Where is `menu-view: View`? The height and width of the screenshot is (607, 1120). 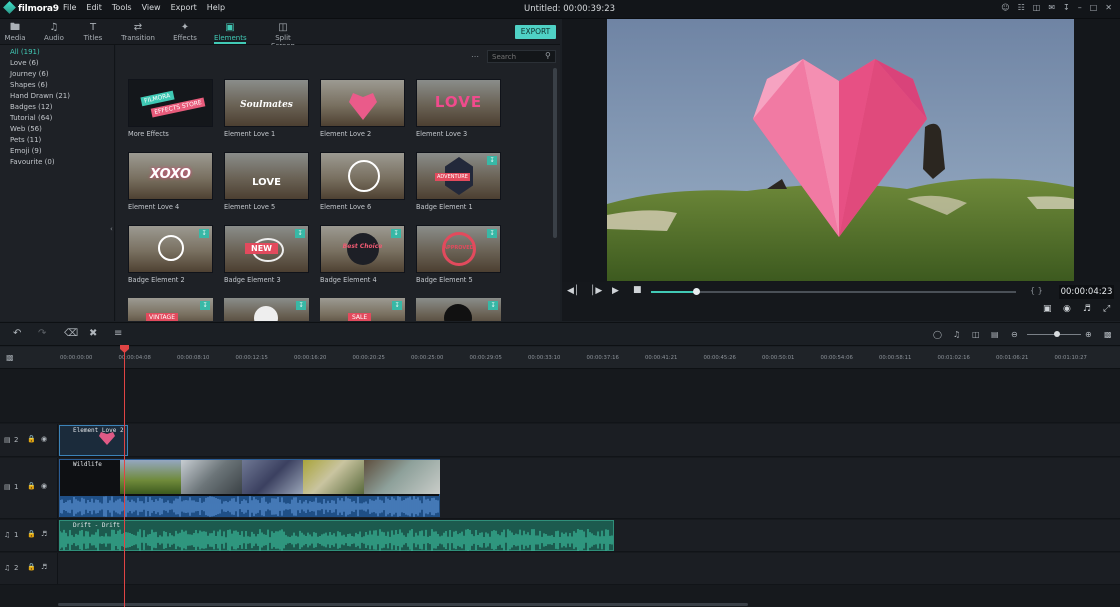
menu-view: View is located at coordinates (151, 7).